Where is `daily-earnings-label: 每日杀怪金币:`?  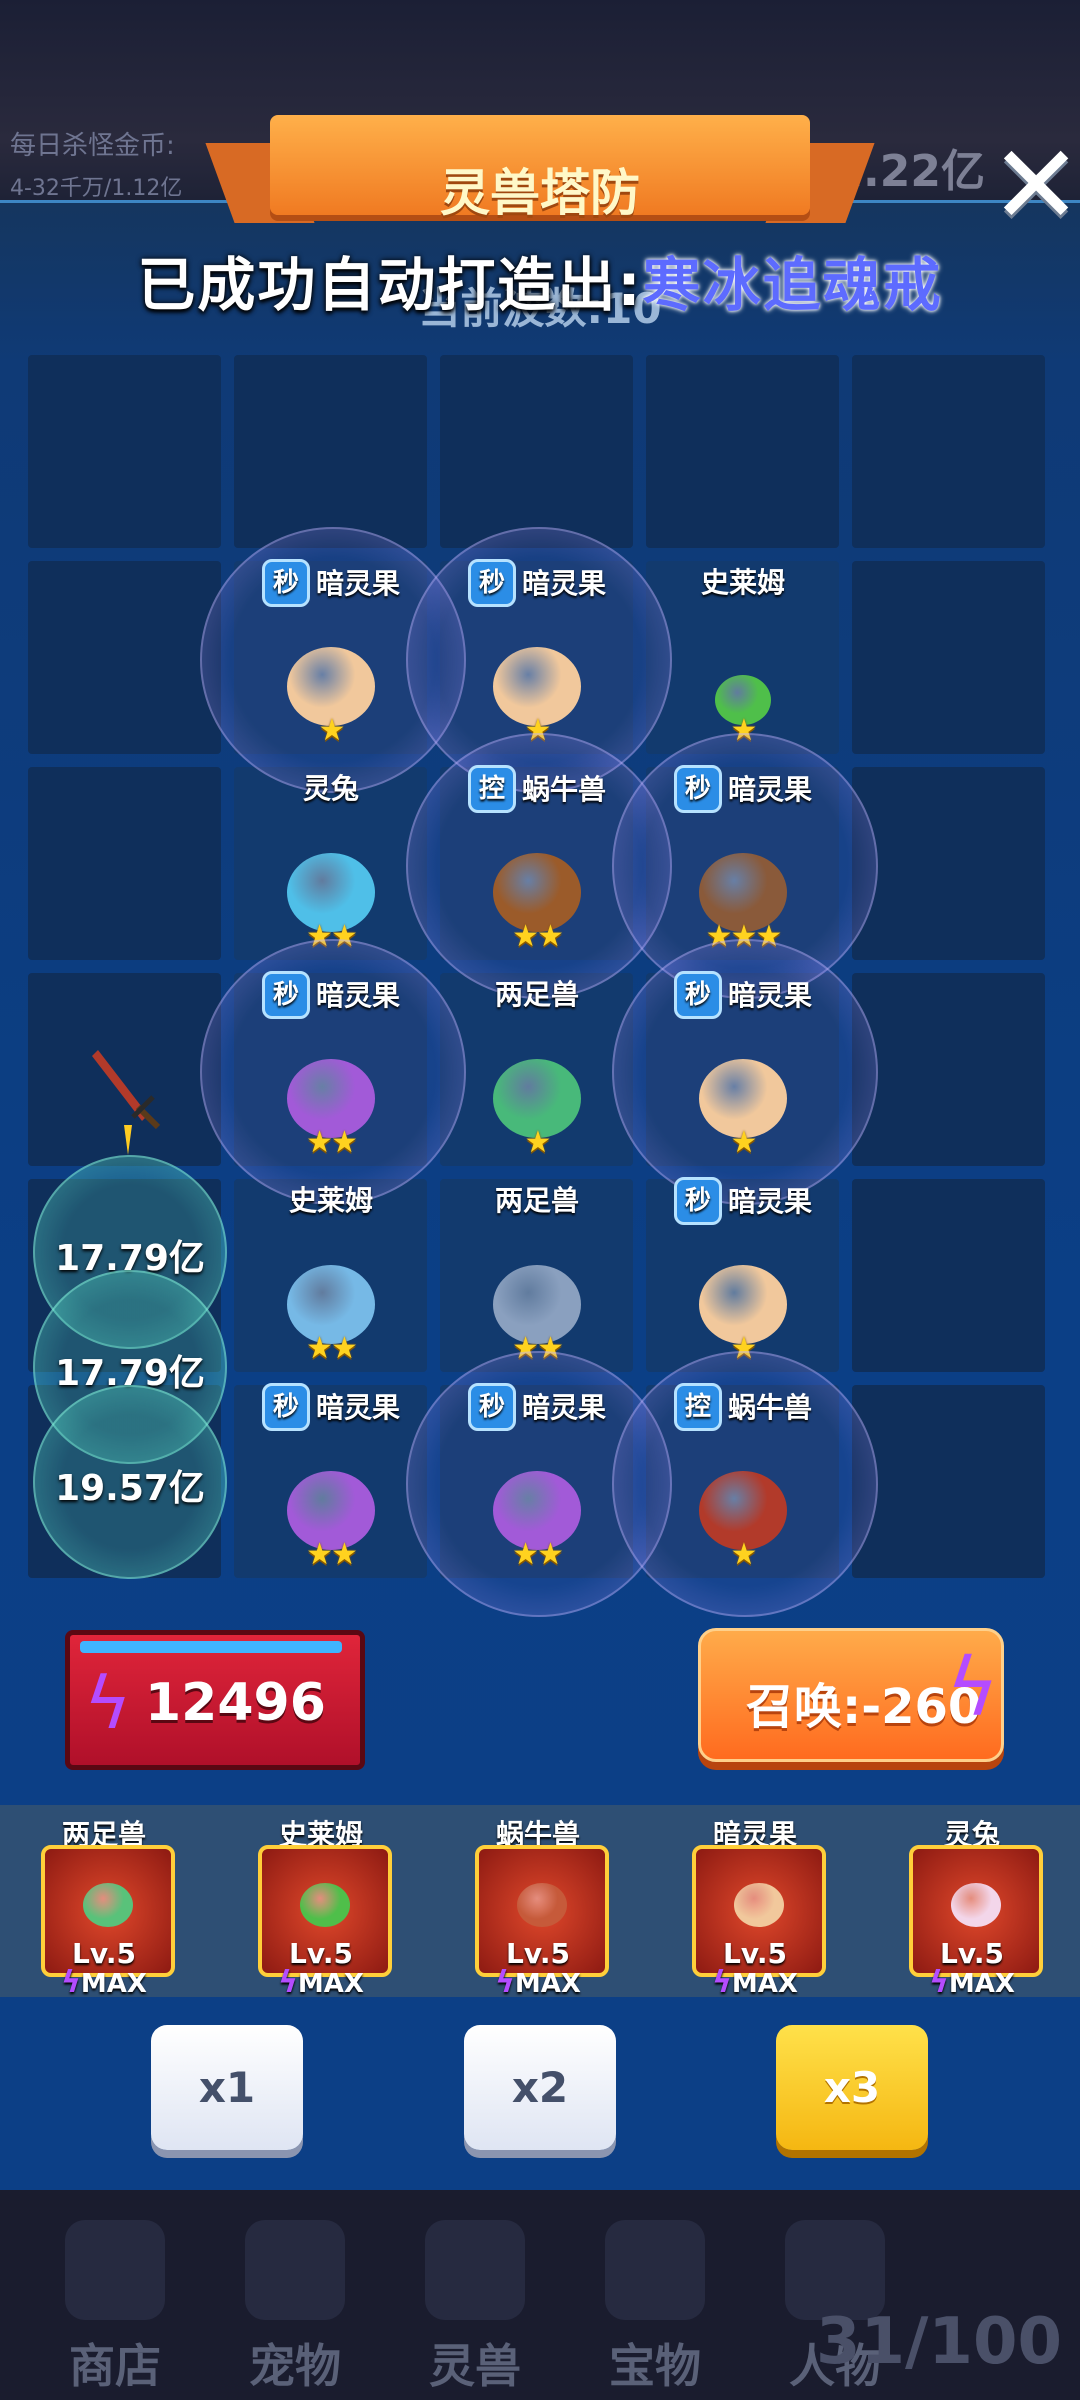
daily-earnings-label: 每日杀怪金币: is located at coordinates (92, 146).